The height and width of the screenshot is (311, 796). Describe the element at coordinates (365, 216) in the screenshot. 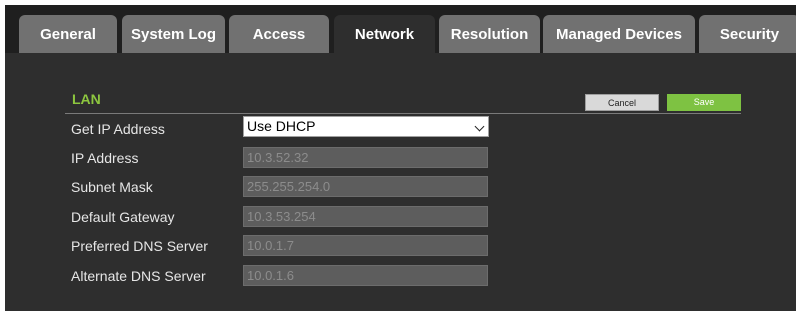

I see `default-gateway-field: 10.3.53.254` at that location.